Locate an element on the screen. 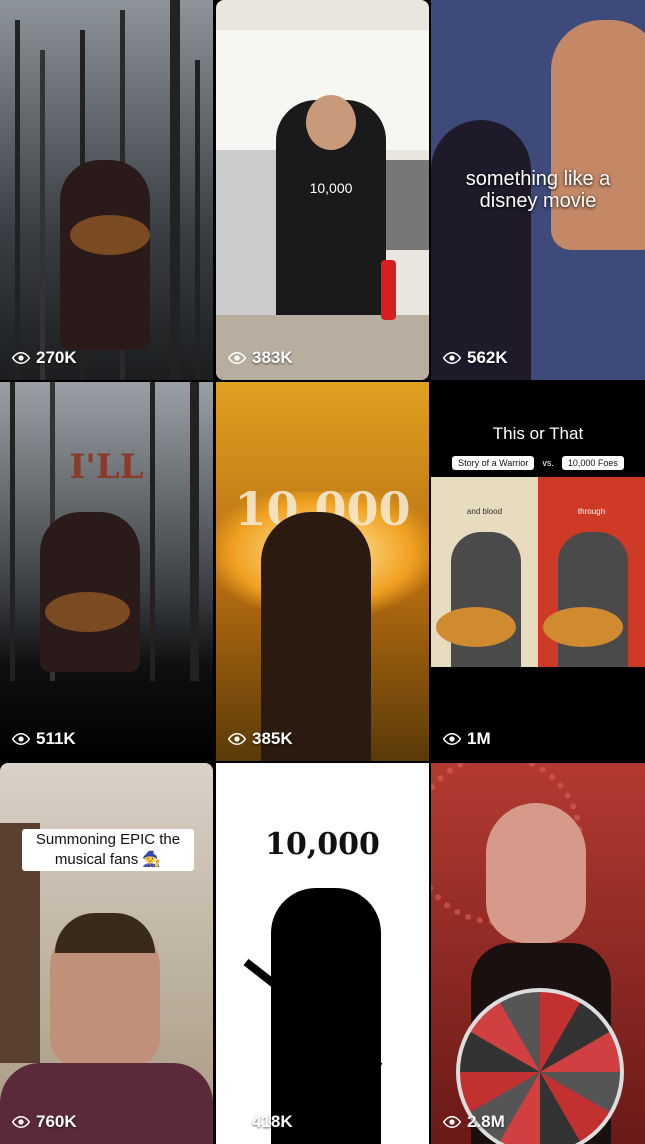 This screenshot has height=1144, width=645. view-count: 418K is located at coordinates (260, 1122).